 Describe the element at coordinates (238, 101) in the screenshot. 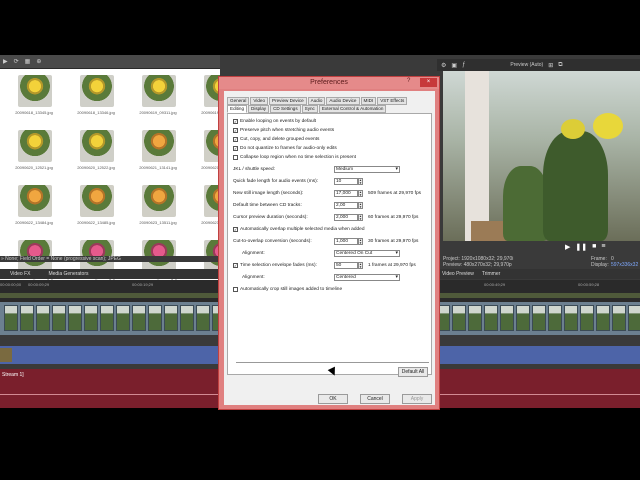

I see `tab-general: General` at that location.